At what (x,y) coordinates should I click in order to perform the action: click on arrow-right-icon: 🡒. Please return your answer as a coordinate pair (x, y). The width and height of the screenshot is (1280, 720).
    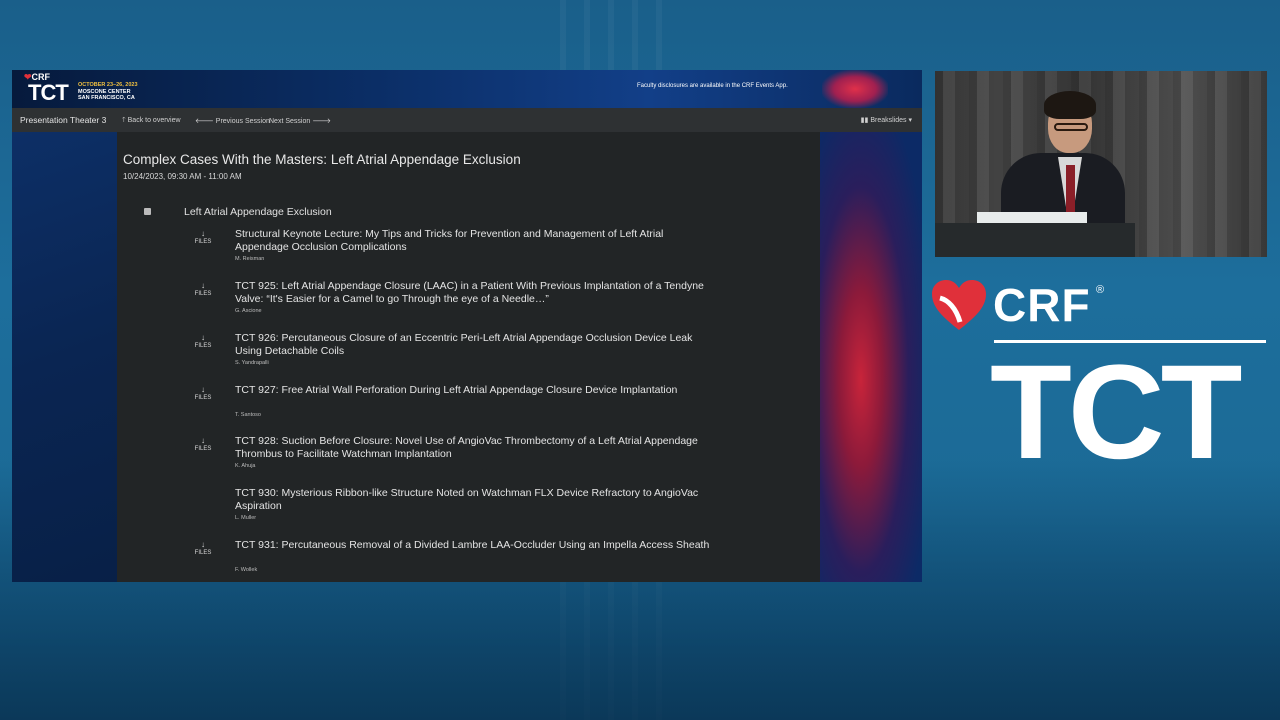
    Looking at the image, I should click on (322, 121).